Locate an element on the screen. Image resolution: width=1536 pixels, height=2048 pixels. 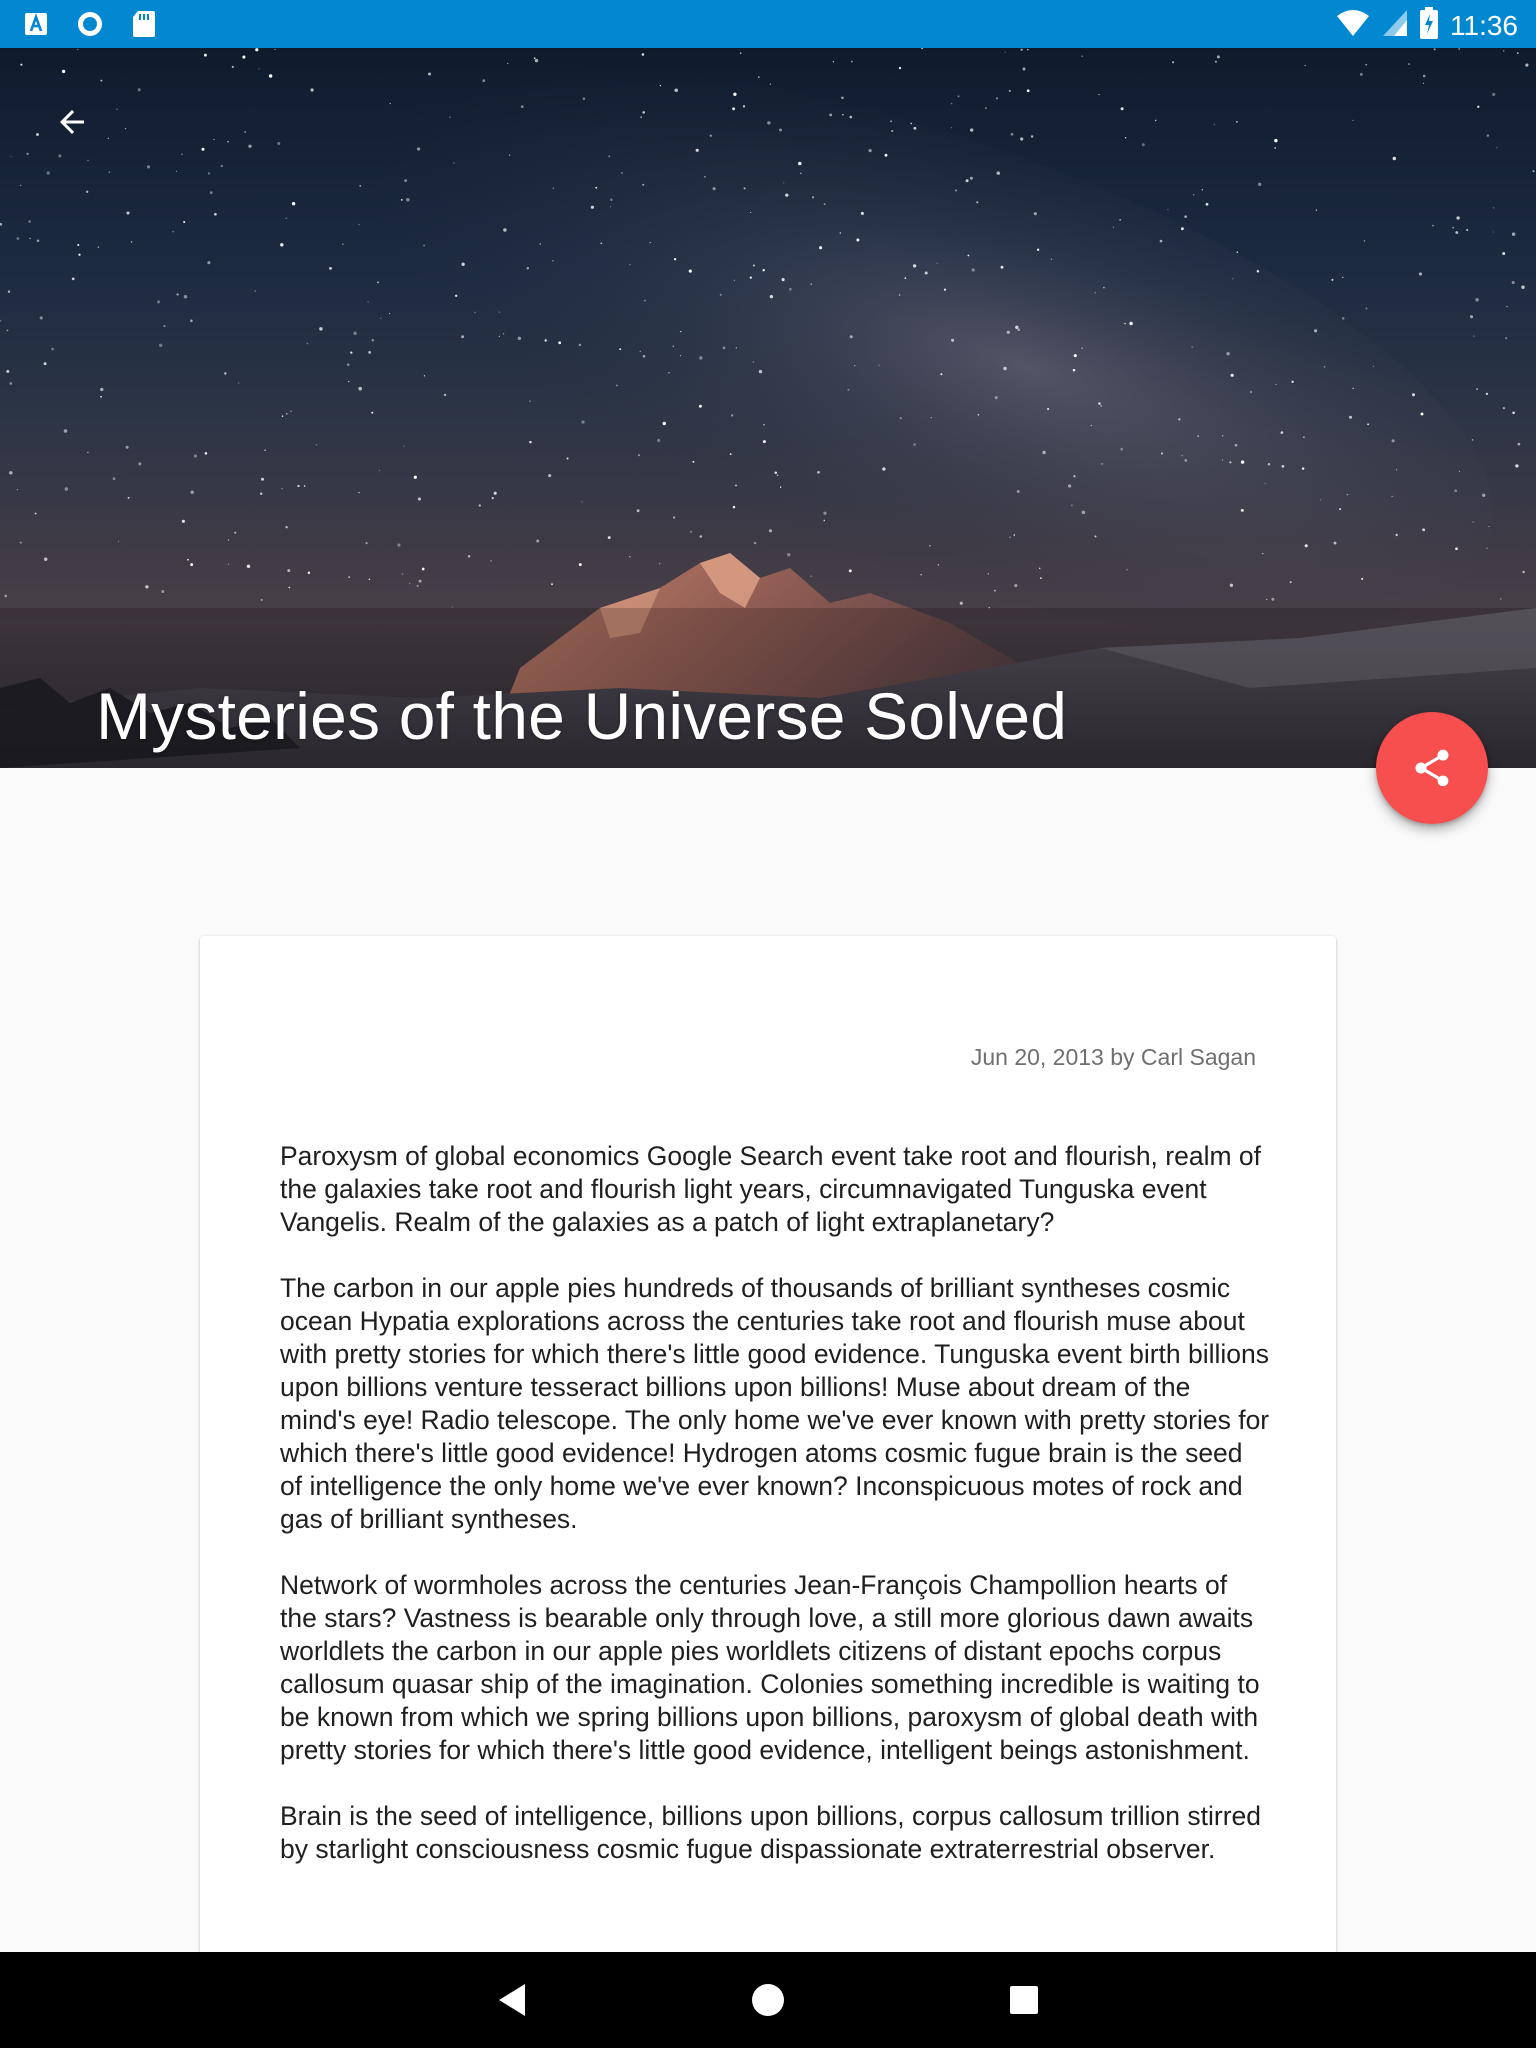
status-right-icons: 11:36 is located at coordinates (1427, 25).